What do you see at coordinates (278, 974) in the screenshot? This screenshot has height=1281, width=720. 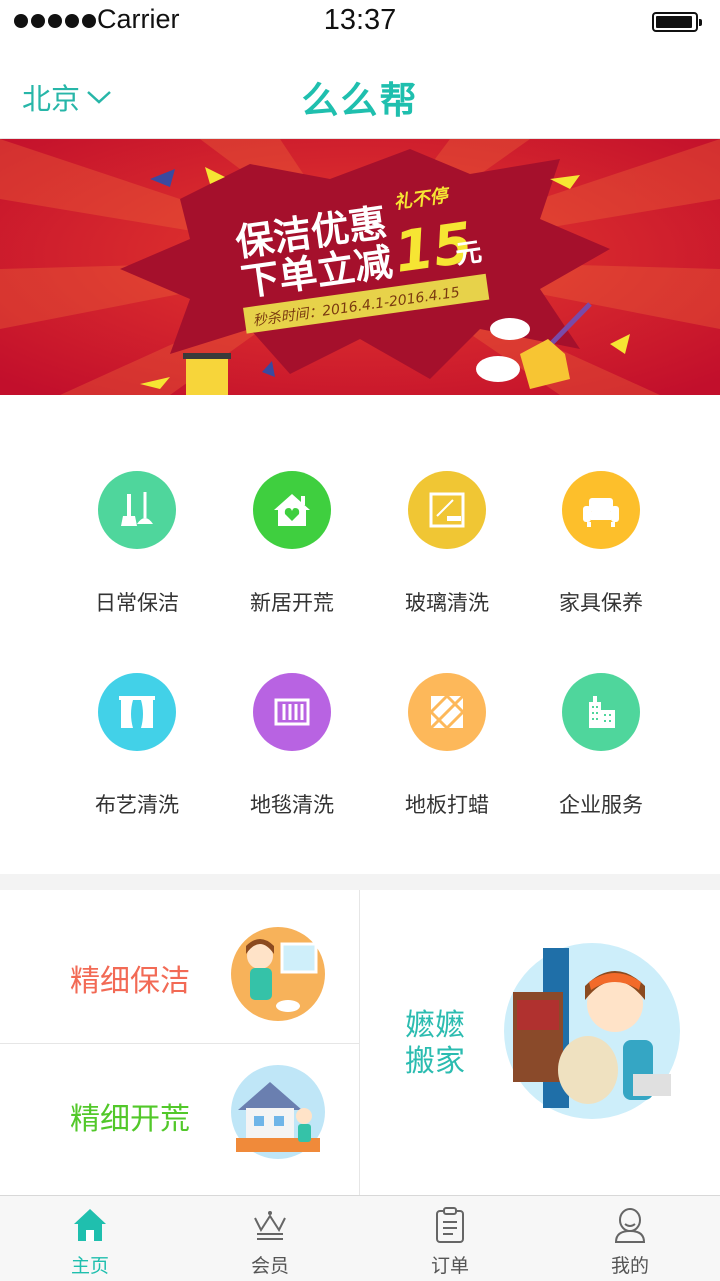 I see `cleaning-lady-illustration` at bounding box center [278, 974].